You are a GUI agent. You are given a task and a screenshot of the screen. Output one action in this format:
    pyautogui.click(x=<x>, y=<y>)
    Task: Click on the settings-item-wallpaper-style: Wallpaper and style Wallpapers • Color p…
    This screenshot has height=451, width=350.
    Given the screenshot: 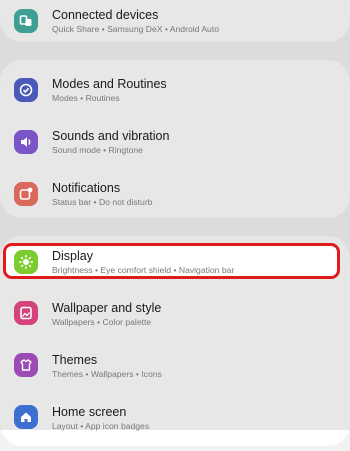 What is the action you would take?
    pyautogui.click(x=175, y=321)
    